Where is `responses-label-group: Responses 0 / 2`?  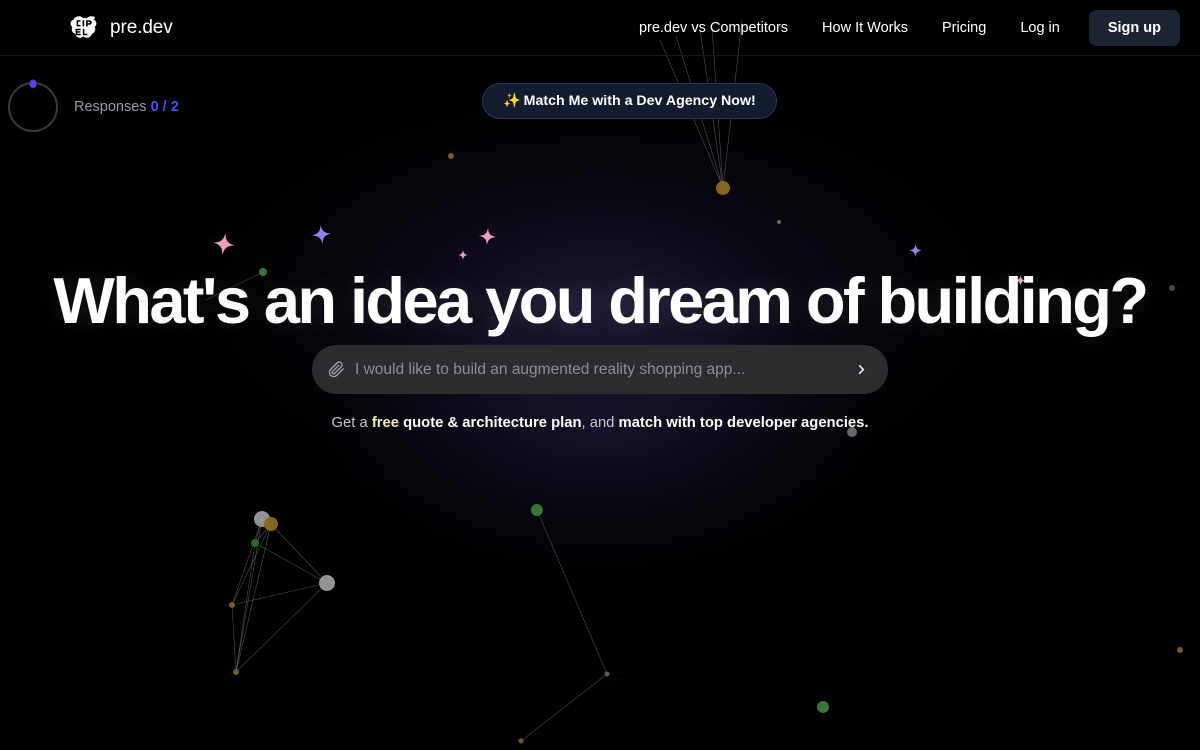 responses-label-group: Responses 0 / 2 is located at coordinates (126, 107).